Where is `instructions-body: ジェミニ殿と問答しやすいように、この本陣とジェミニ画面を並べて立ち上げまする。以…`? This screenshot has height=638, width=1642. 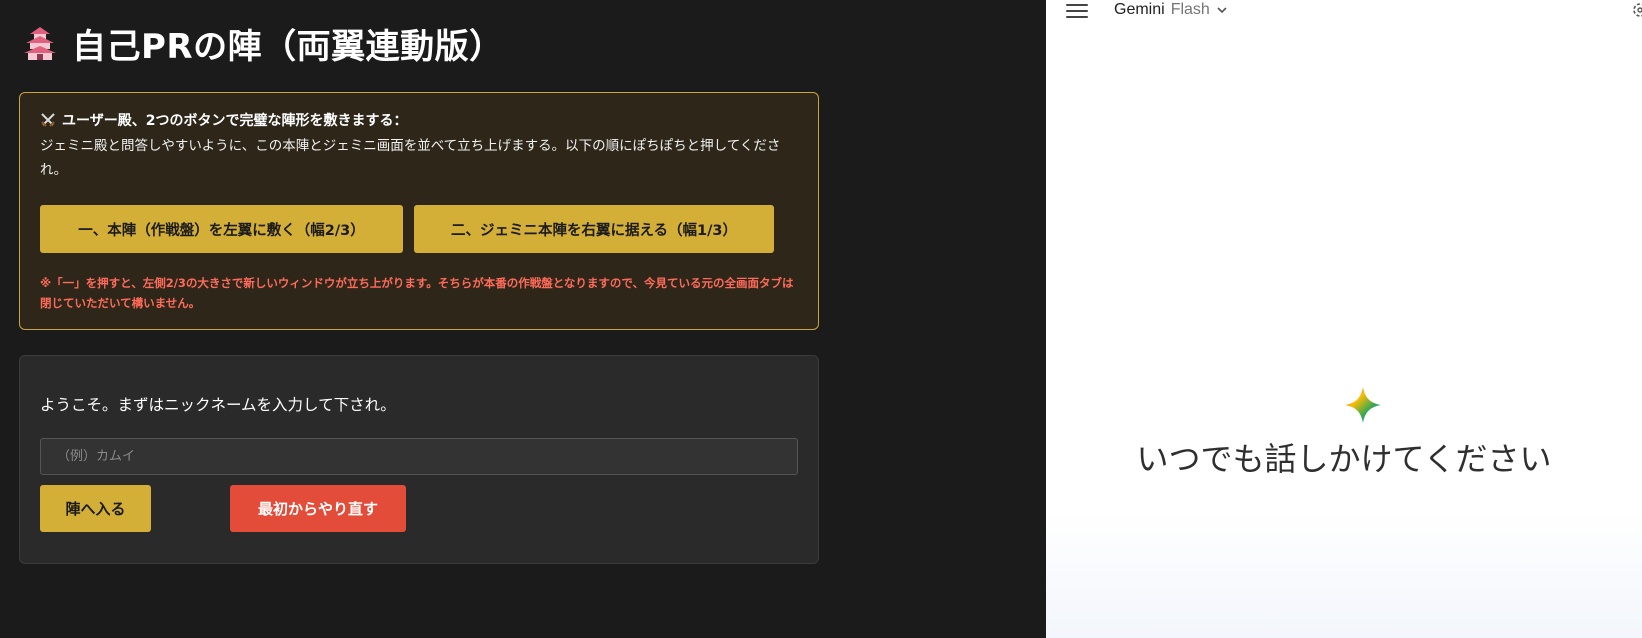
instructions-body: ジェミニ殿と問答しやすいように、この本陣とジェミニ画面を並べて立ち上げまする。以… is located at coordinates (410, 158).